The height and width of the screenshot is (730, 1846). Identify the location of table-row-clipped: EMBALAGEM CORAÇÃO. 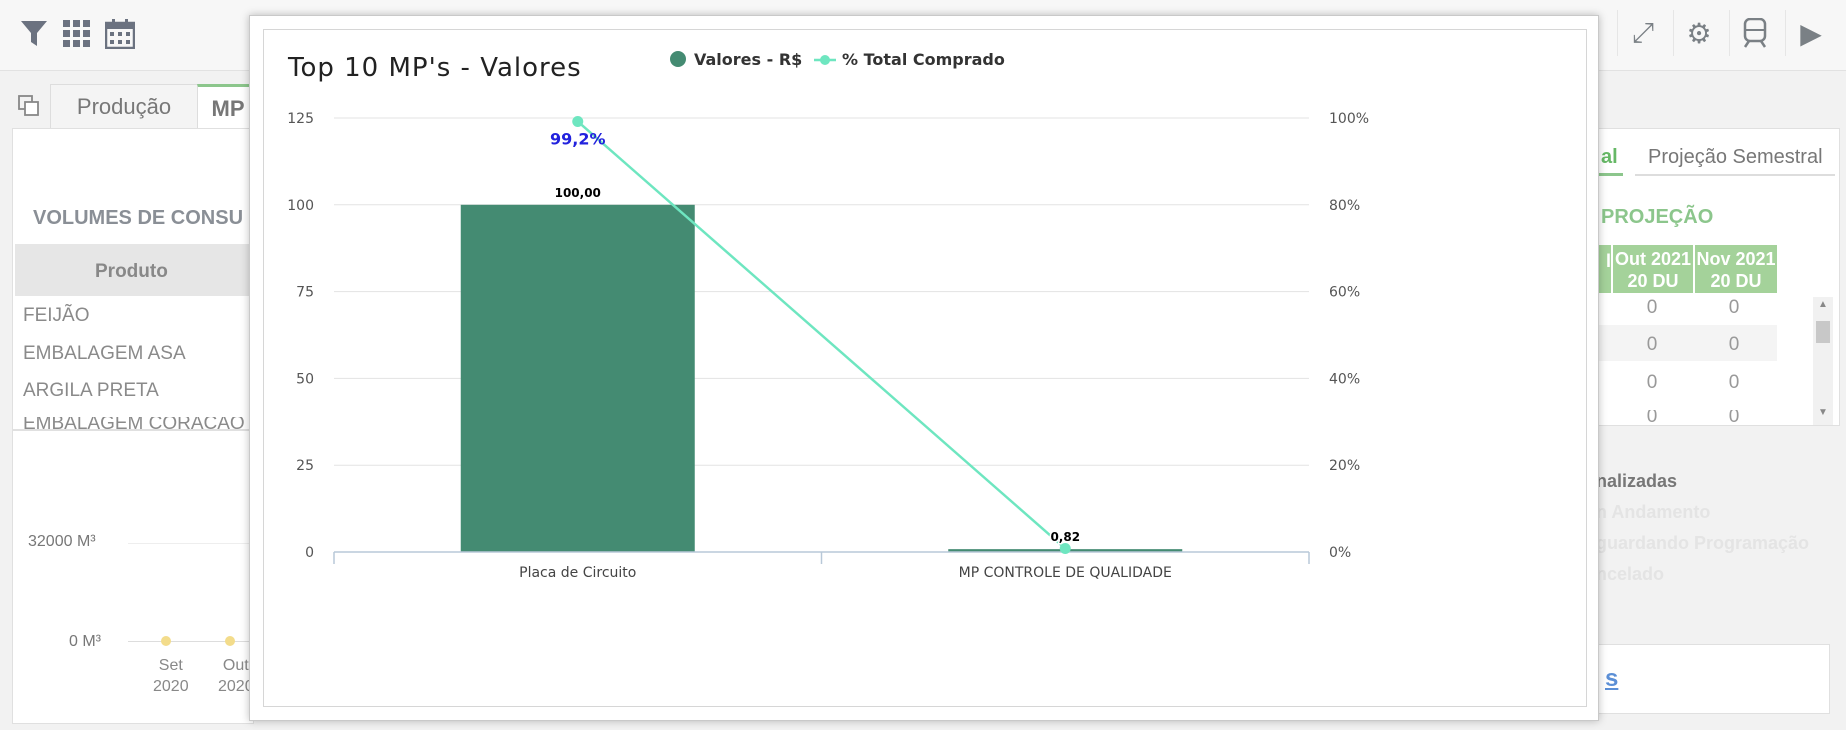
(134, 423).